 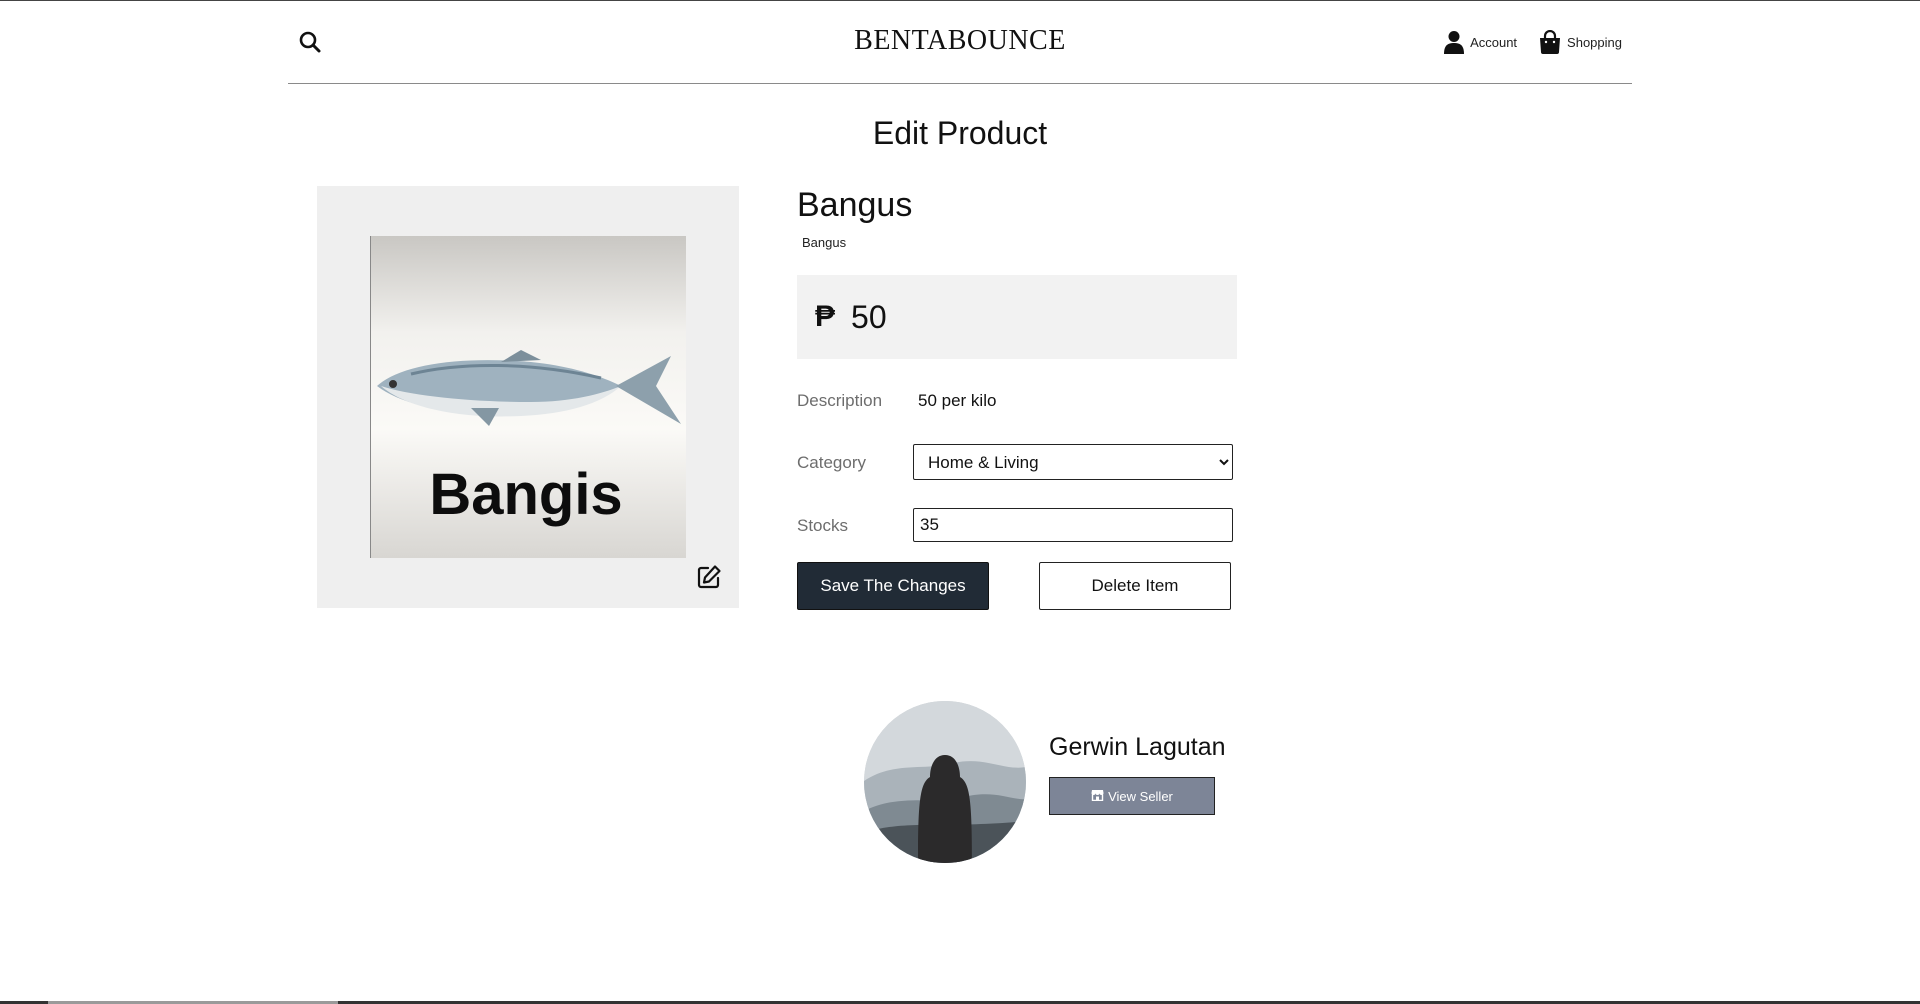 I want to click on product-subname: Bangus, so click(x=824, y=242).